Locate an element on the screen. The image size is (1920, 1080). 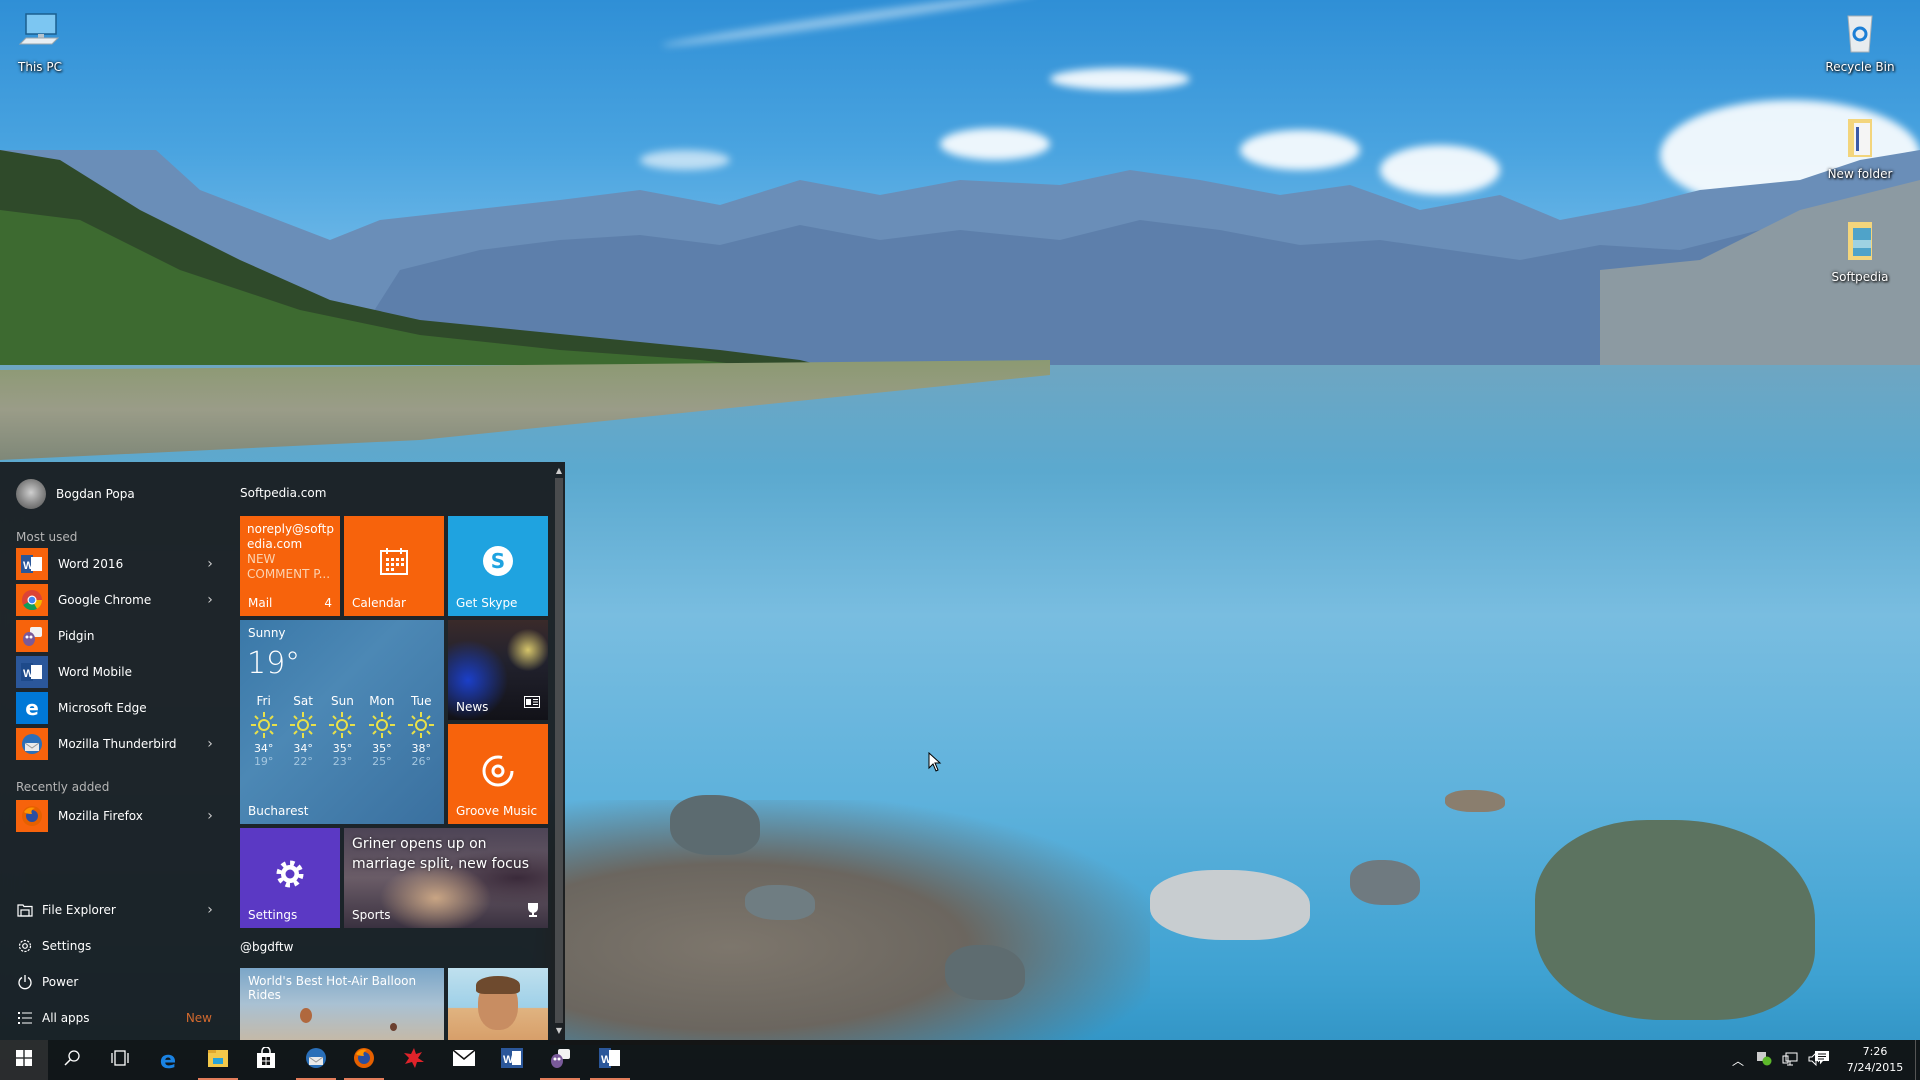
forecast-high: 34° is located at coordinates (263, 748).